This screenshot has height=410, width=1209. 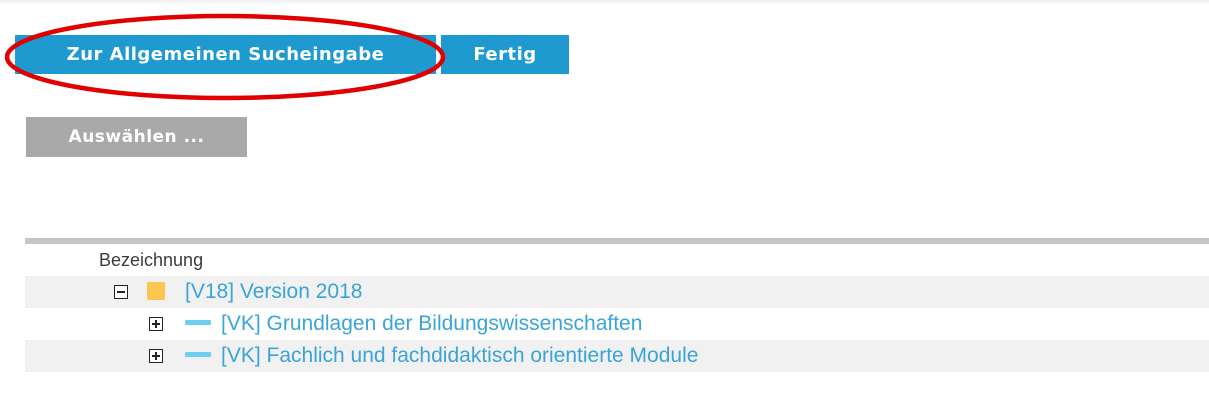 What do you see at coordinates (225, 54) in the screenshot?
I see `general-search-button: Zur Allgemeinen Sucheingabe` at bounding box center [225, 54].